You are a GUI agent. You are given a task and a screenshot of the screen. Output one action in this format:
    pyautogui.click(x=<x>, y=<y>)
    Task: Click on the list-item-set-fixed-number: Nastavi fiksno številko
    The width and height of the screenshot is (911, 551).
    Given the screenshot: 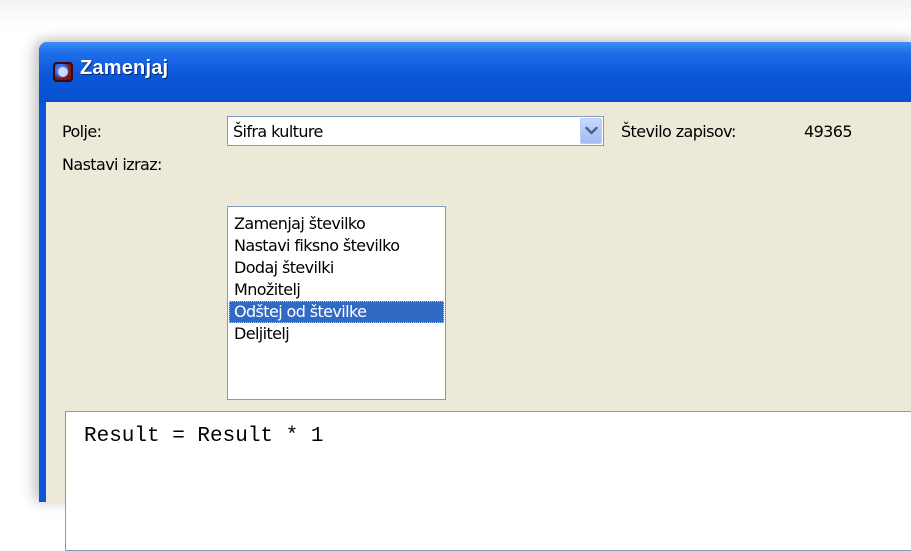 What is the action you would take?
    pyautogui.click(x=336, y=246)
    